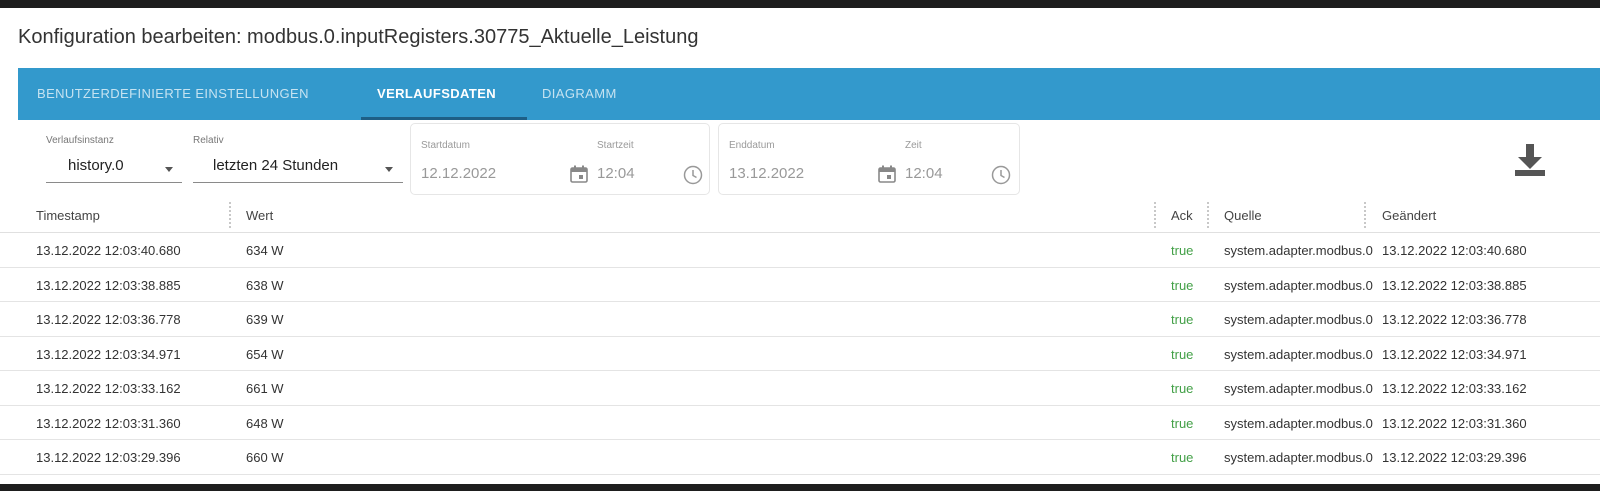 The height and width of the screenshot is (491, 1600). I want to click on end-time-field: 12:04, so click(924, 173).